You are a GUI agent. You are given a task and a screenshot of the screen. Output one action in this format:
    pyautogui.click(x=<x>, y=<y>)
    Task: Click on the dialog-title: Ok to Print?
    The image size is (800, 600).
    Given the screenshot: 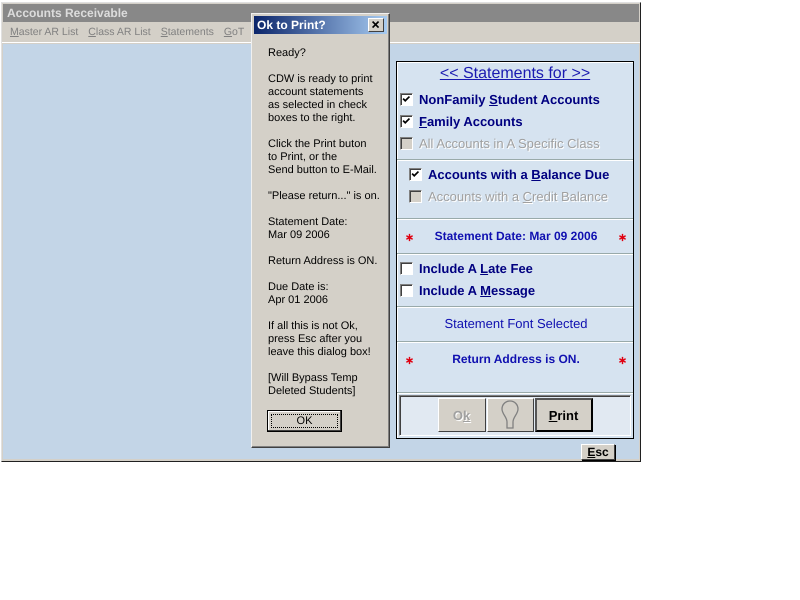 What is the action you would take?
    pyautogui.click(x=291, y=25)
    